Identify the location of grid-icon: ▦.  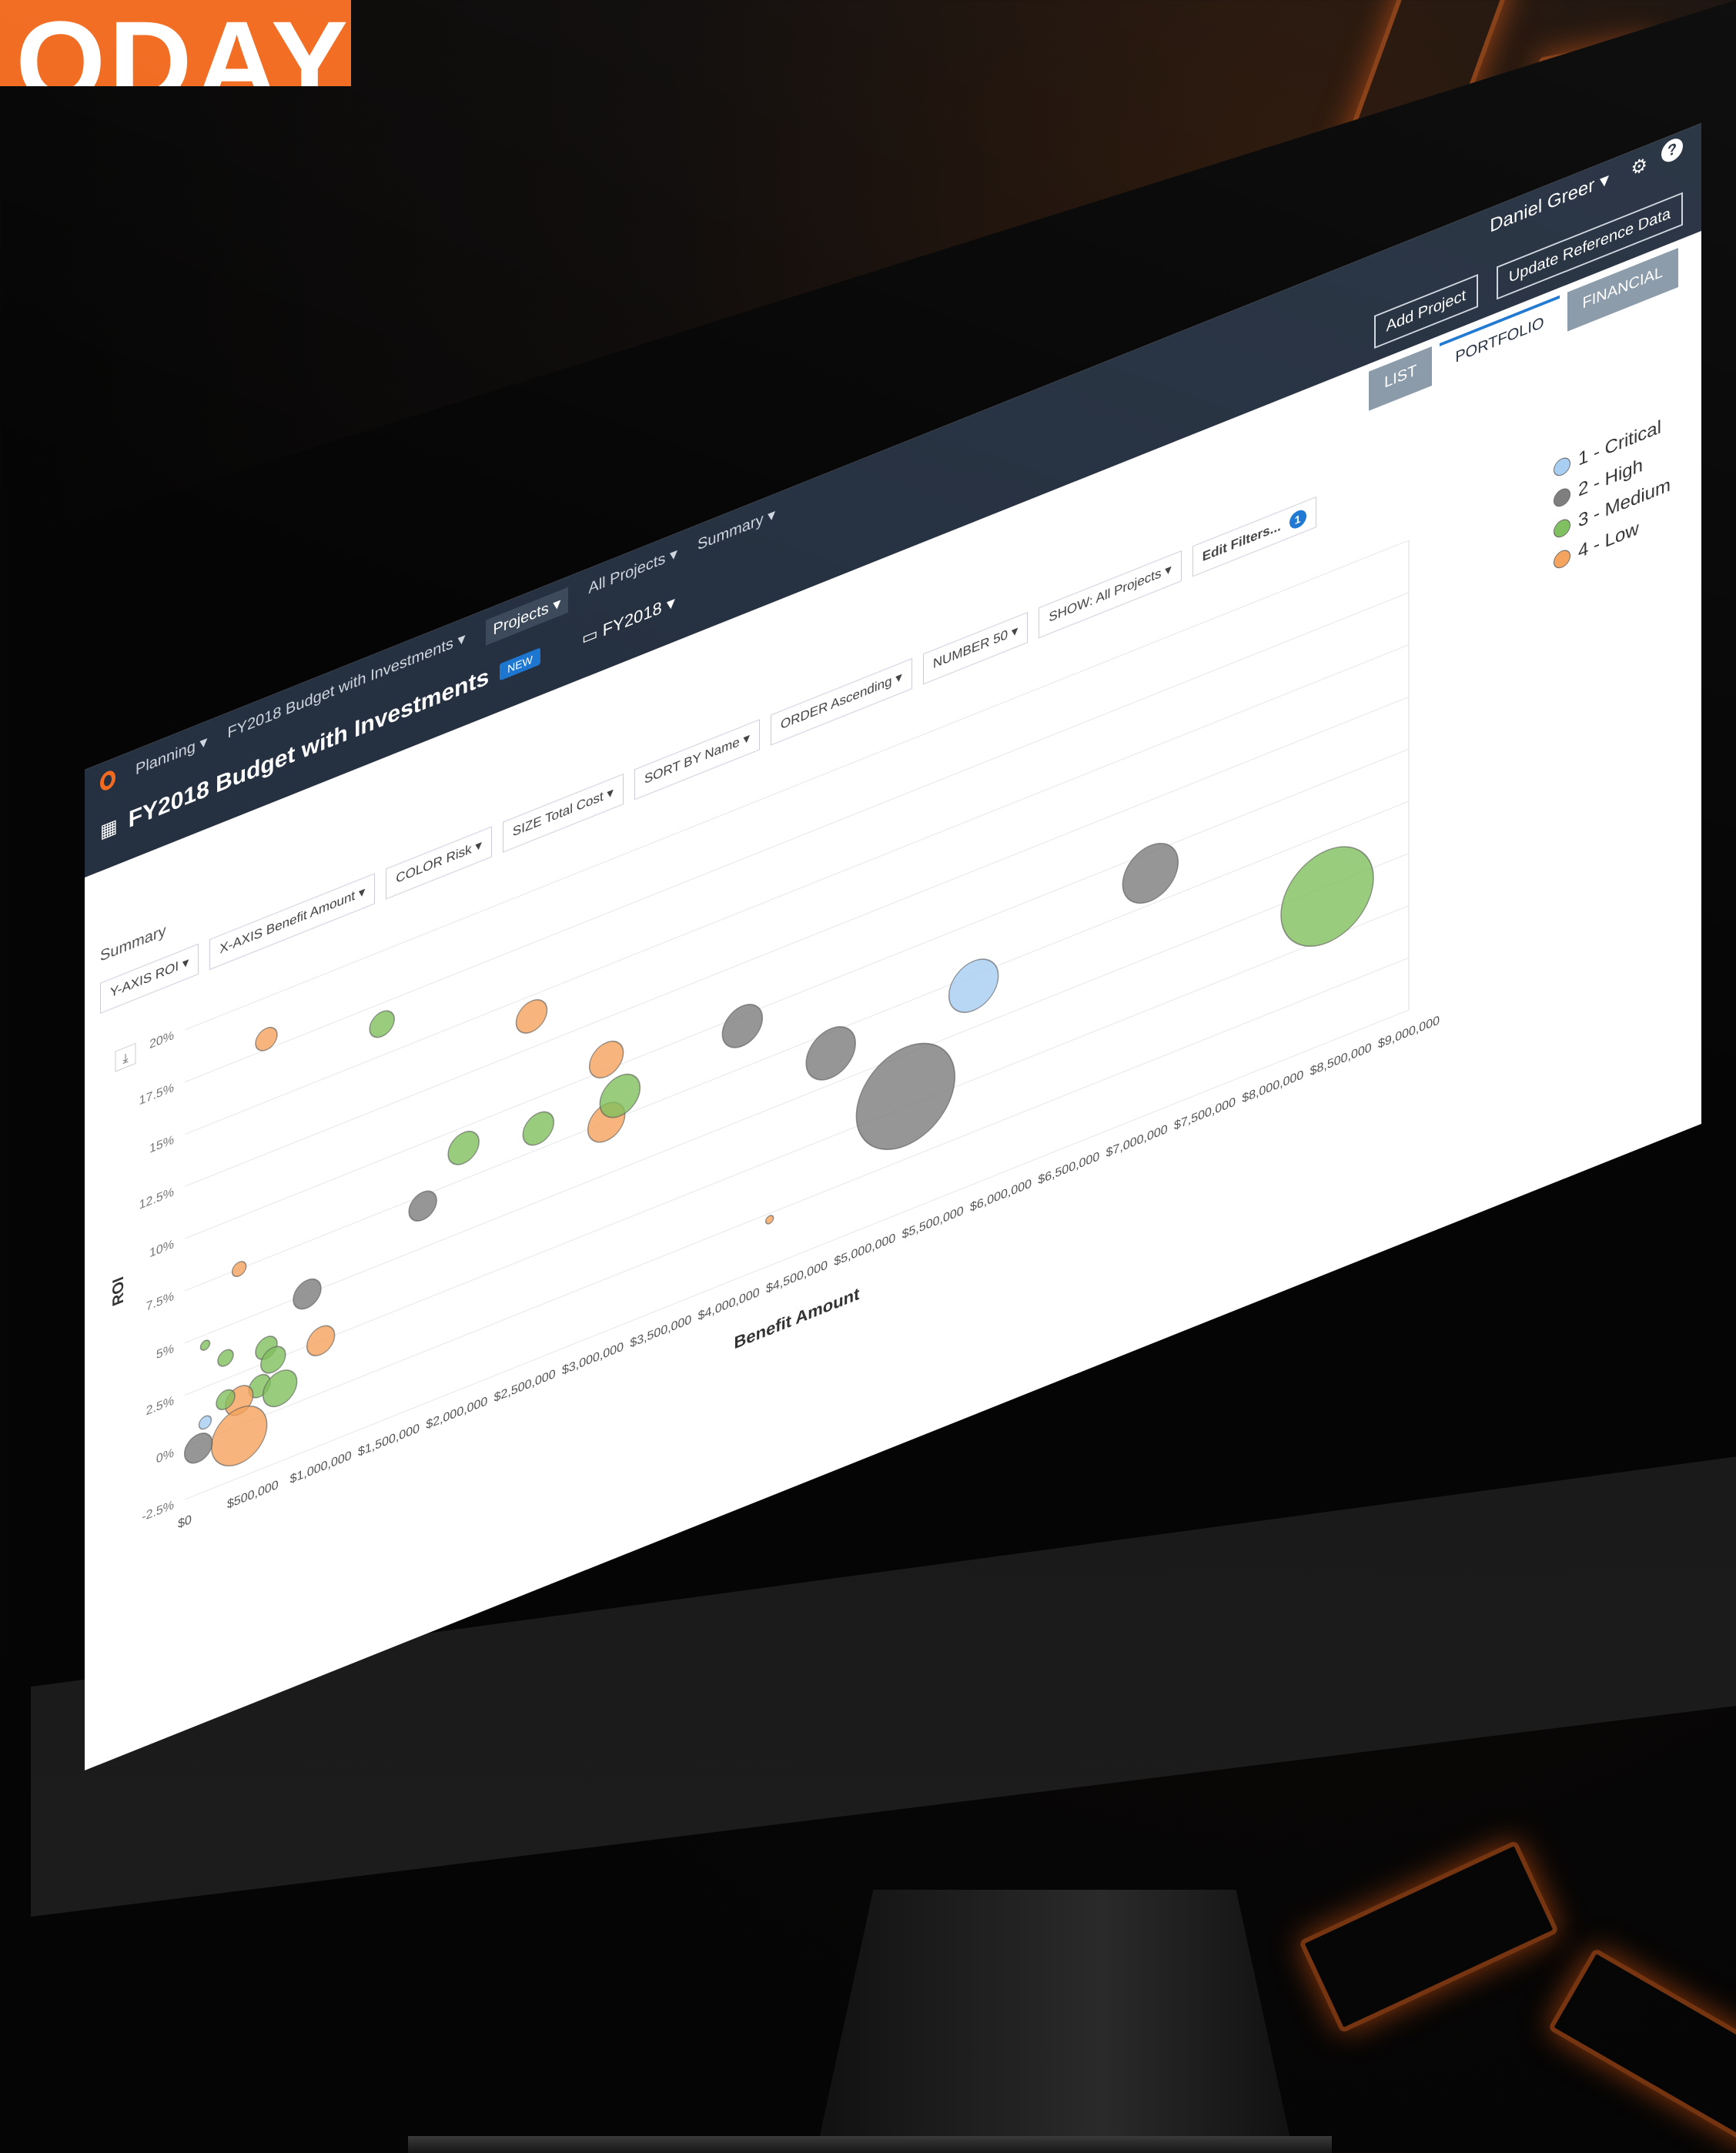
(109, 829).